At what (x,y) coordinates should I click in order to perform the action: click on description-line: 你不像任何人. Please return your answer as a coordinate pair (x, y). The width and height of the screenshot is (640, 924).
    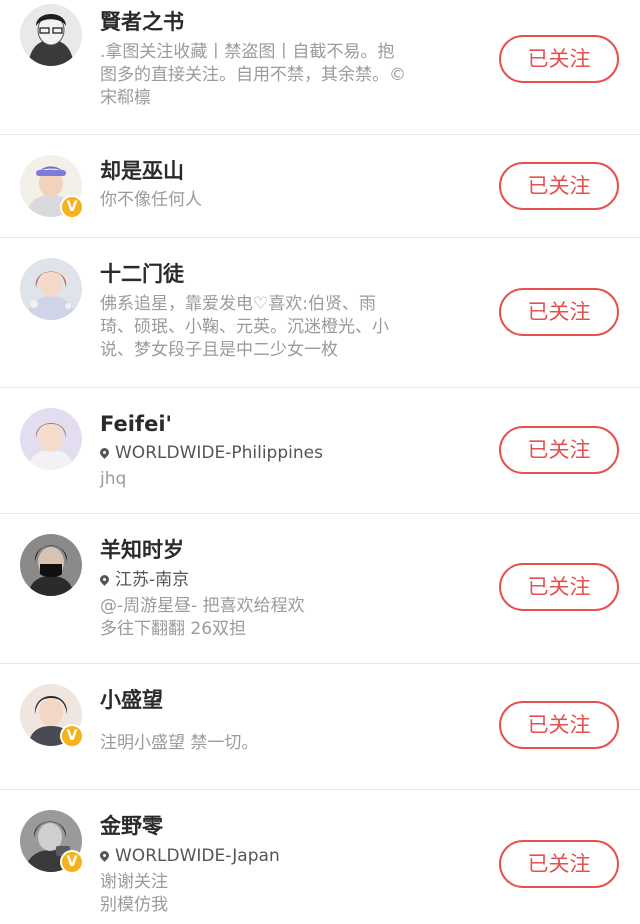
    Looking at the image, I should click on (151, 200).